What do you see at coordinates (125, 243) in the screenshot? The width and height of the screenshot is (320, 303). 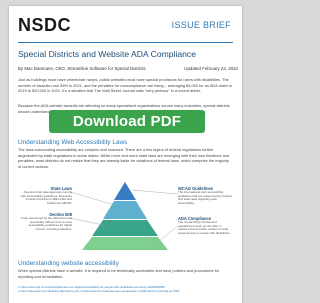 I see `pyramid-tier-ada` at bounding box center [125, 243].